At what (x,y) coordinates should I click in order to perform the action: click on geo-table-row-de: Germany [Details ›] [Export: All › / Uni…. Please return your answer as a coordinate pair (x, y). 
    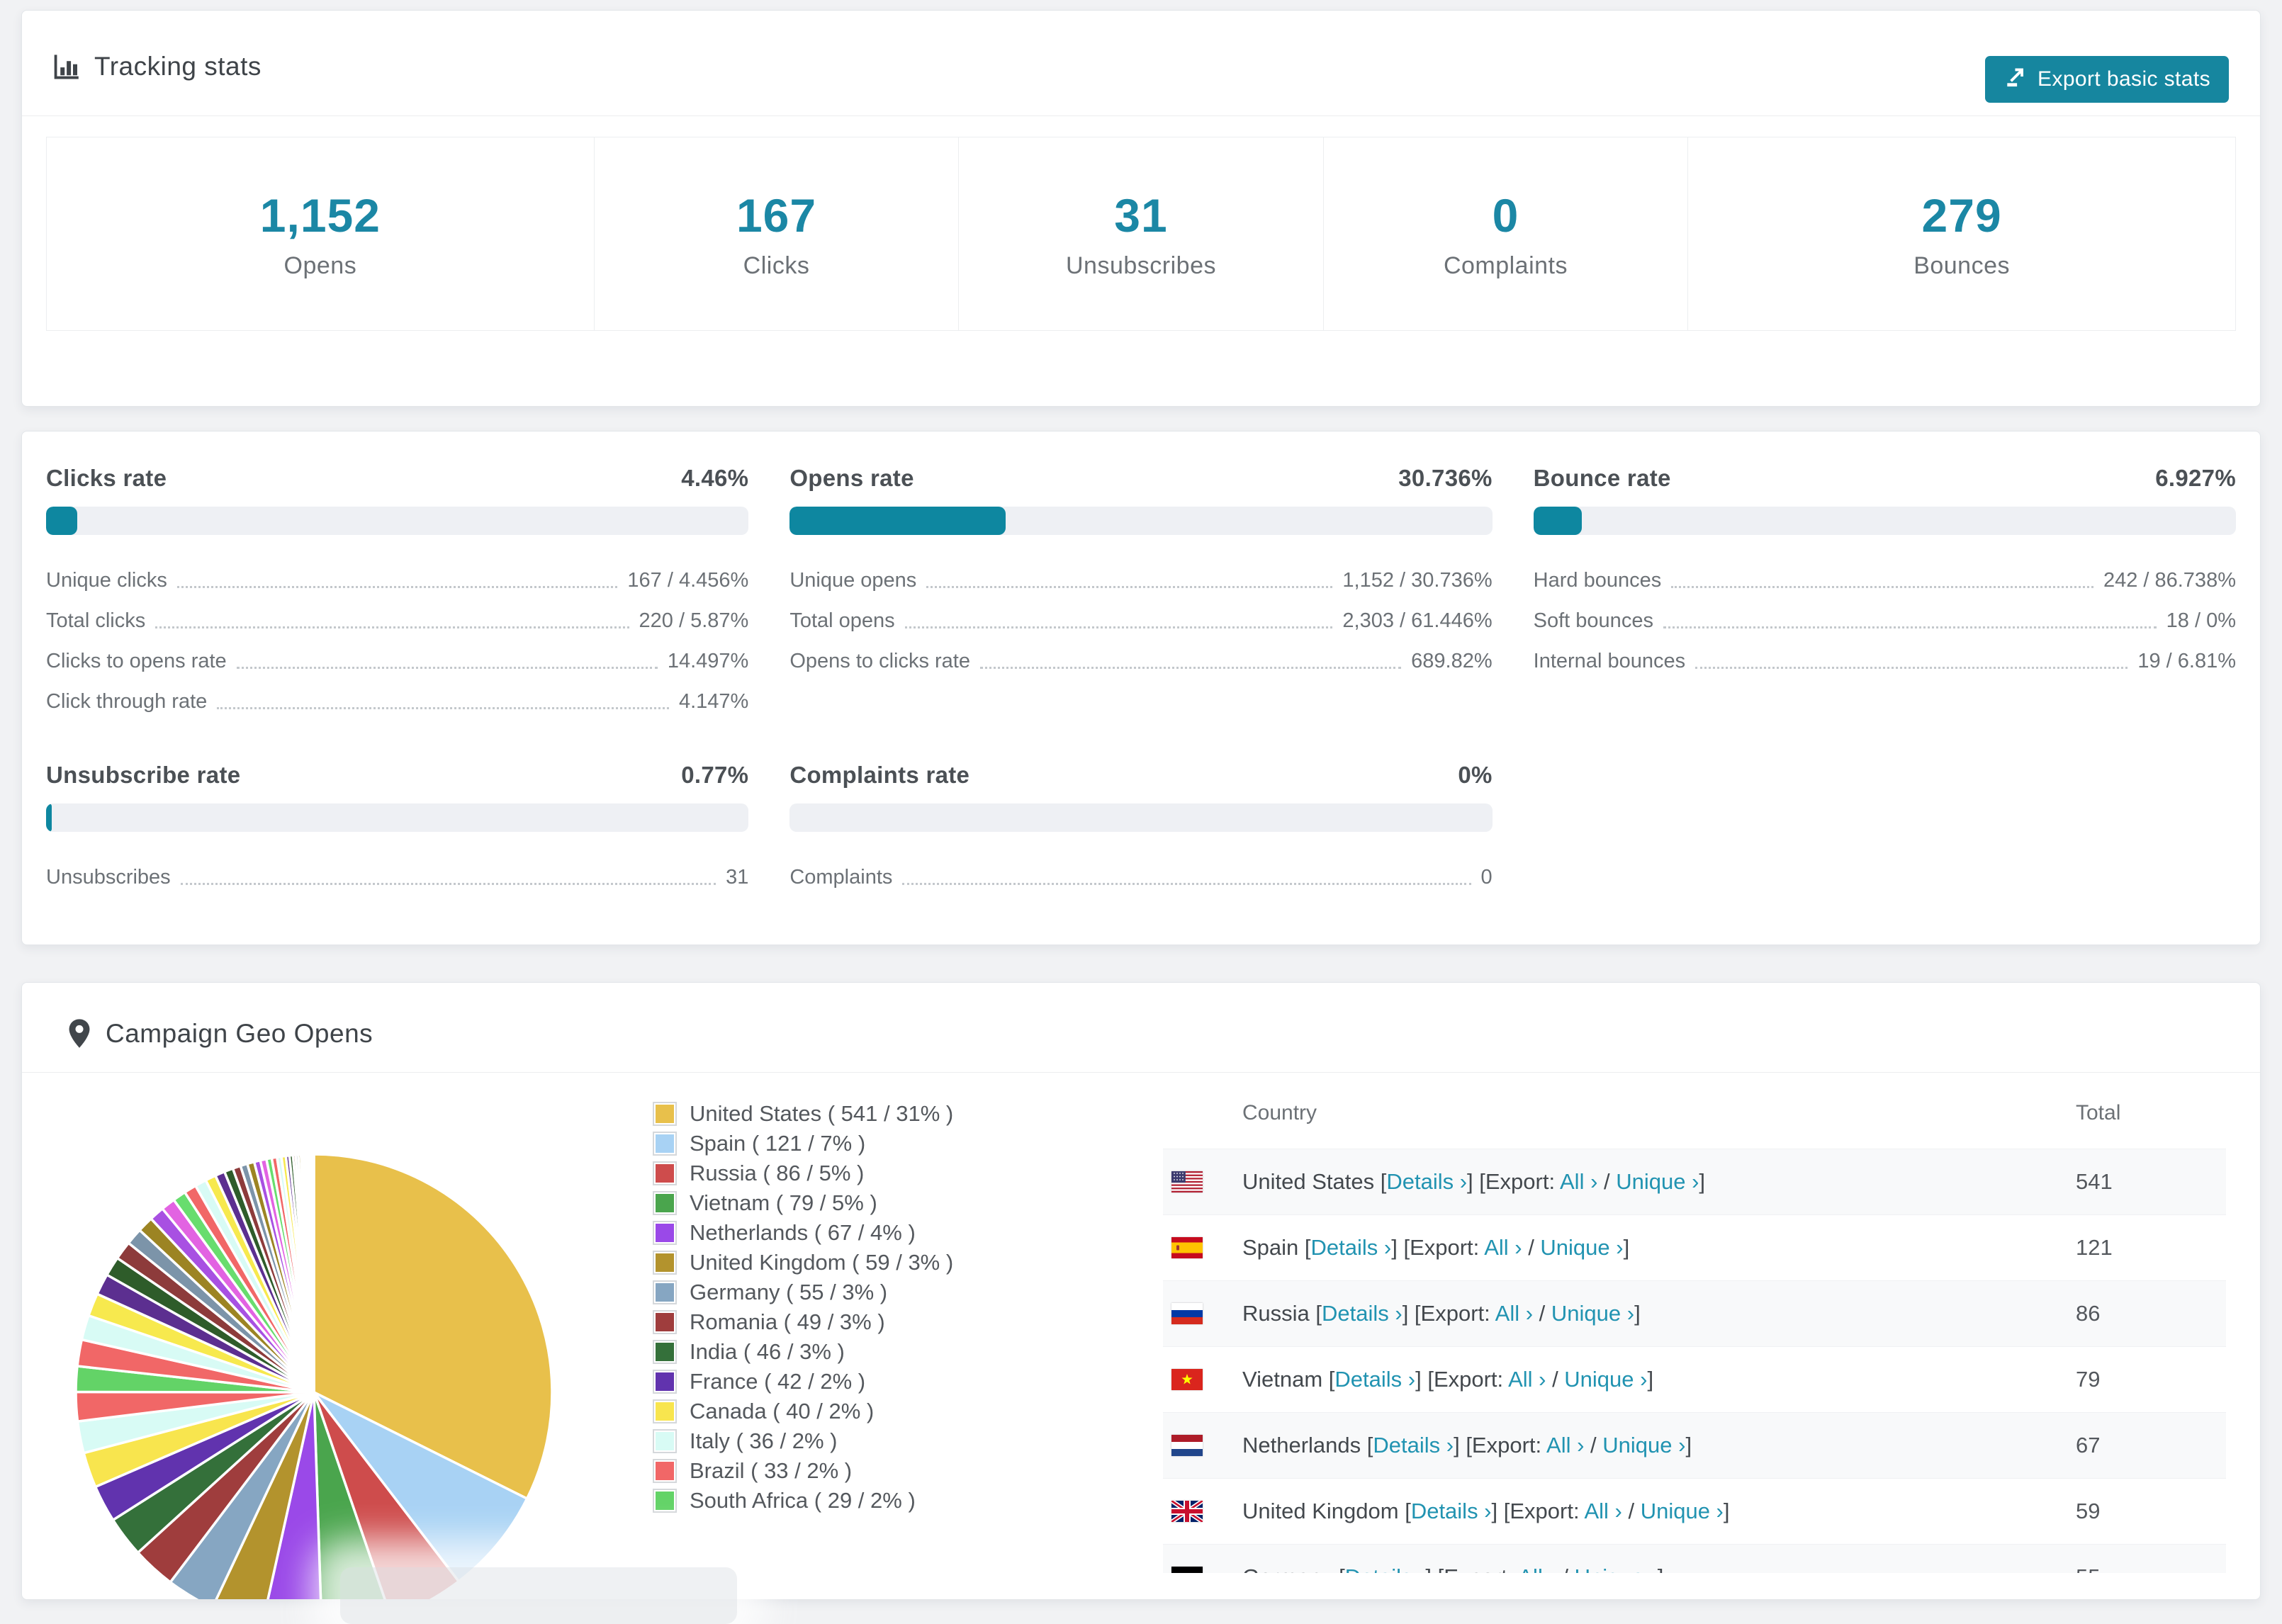
    Looking at the image, I should click on (1694, 1558).